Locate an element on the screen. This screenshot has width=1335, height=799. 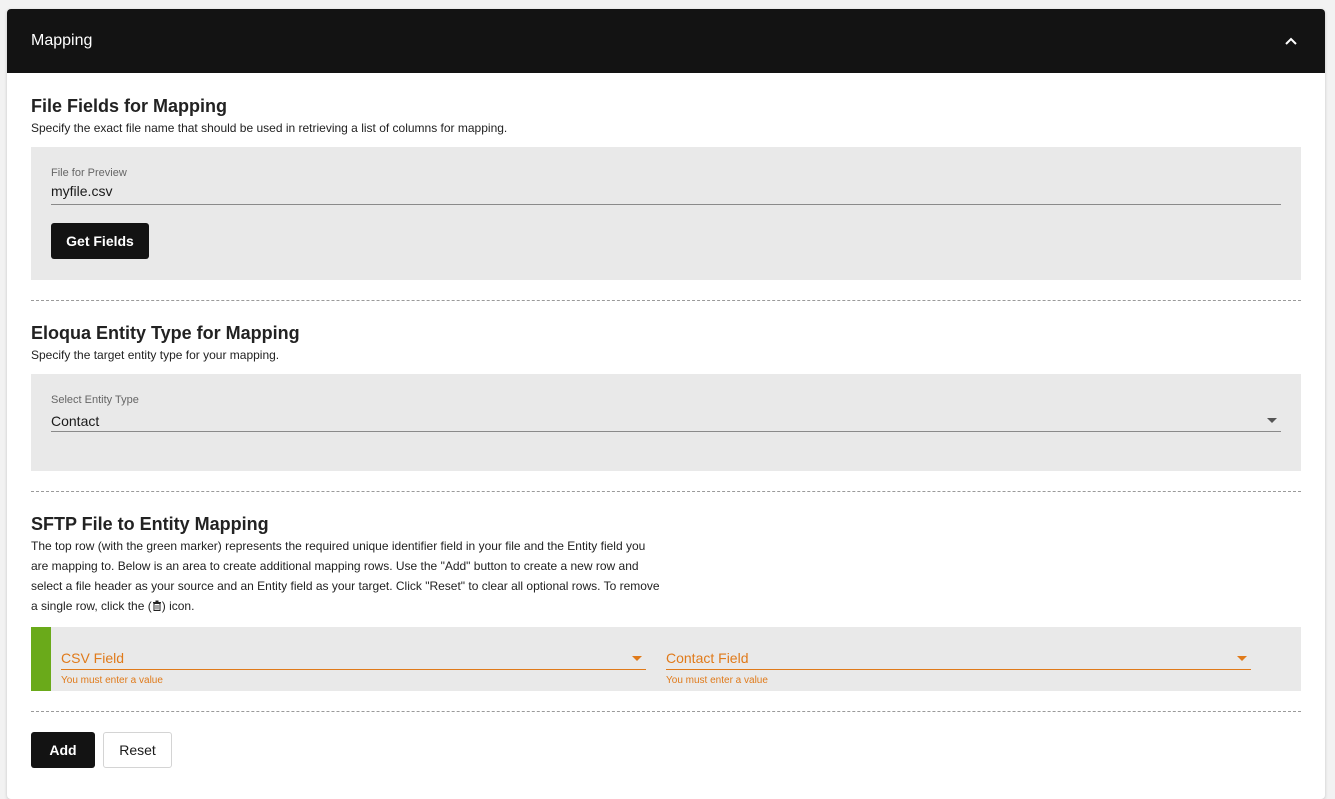
entity-type-box: Select Entity Type Contact is located at coordinates (666, 422).